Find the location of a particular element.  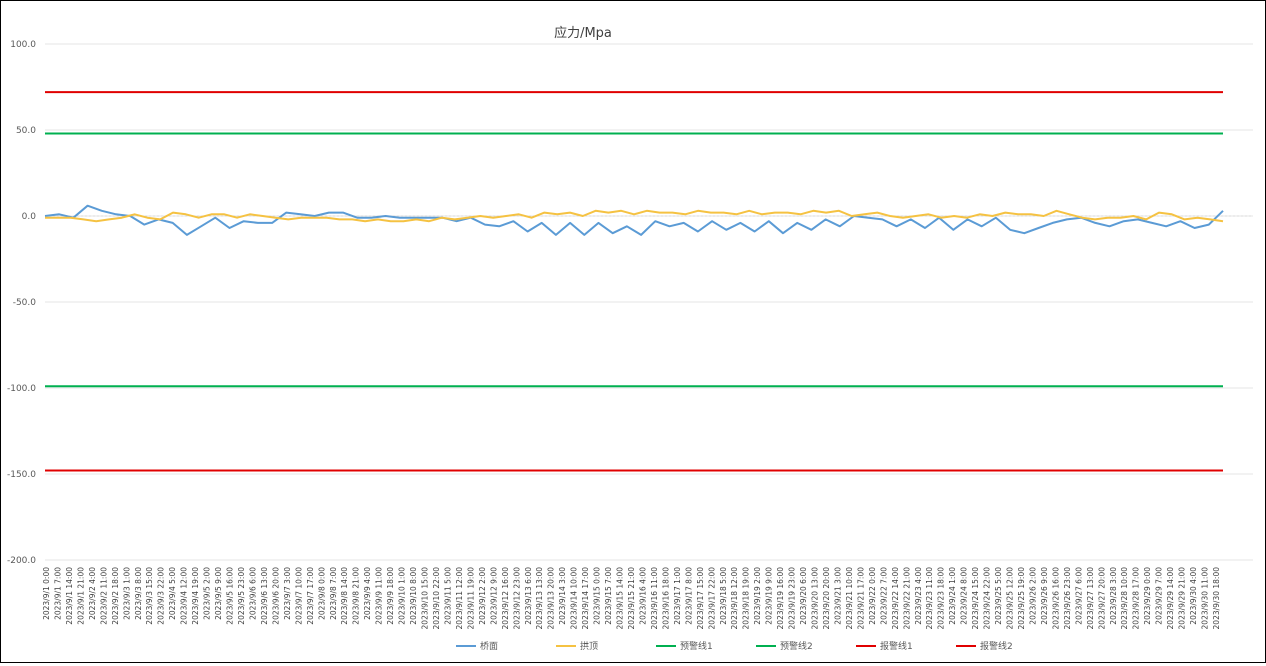

y-tick-label: -100.0 is located at coordinates (21, 389).